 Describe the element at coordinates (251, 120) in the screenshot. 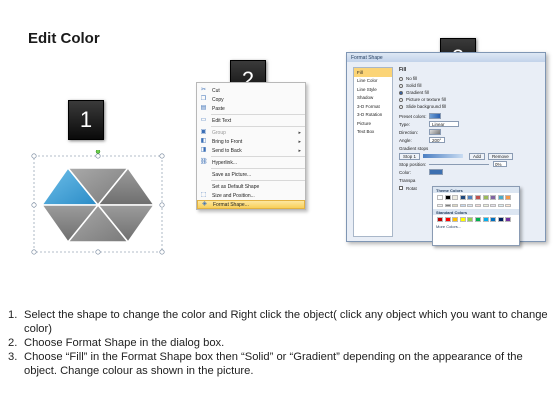

I see `menu-item-edit-text: ▭ Edit Text` at that location.